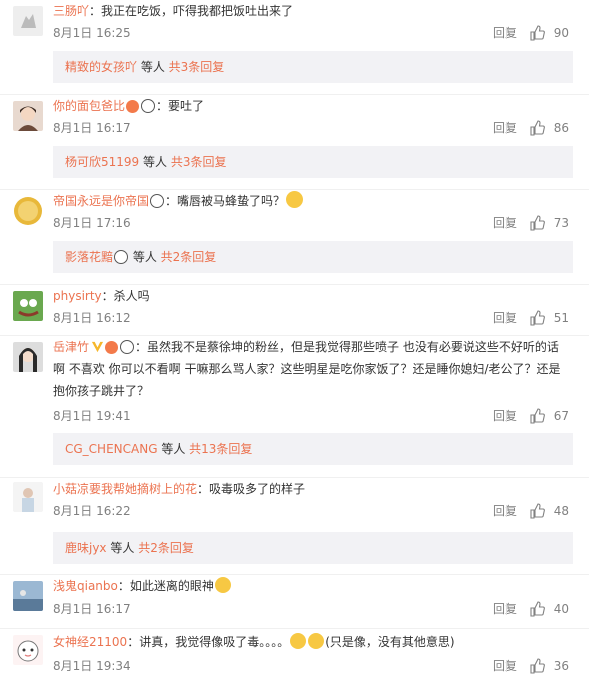  What do you see at coordinates (102, 162) in the screenshot?
I see `reply-user-link: 杨可欣51199` at bounding box center [102, 162].